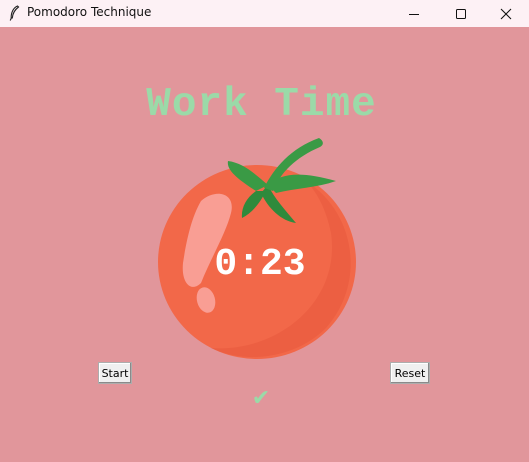 Image resolution: width=529 pixels, height=462 pixels. Describe the element at coordinates (261, 105) in the screenshot. I see `mode-heading: Work Time` at that location.